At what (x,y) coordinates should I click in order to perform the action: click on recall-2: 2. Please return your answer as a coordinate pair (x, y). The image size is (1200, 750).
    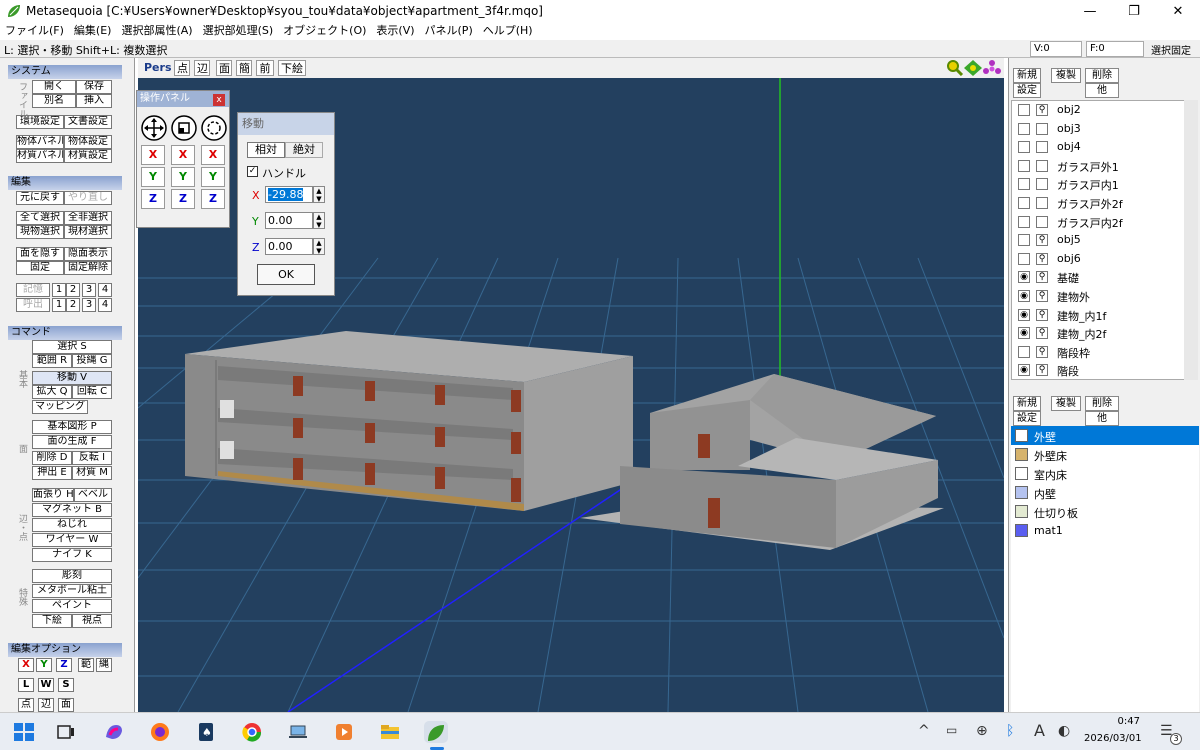
    Looking at the image, I should click on (73, 305).